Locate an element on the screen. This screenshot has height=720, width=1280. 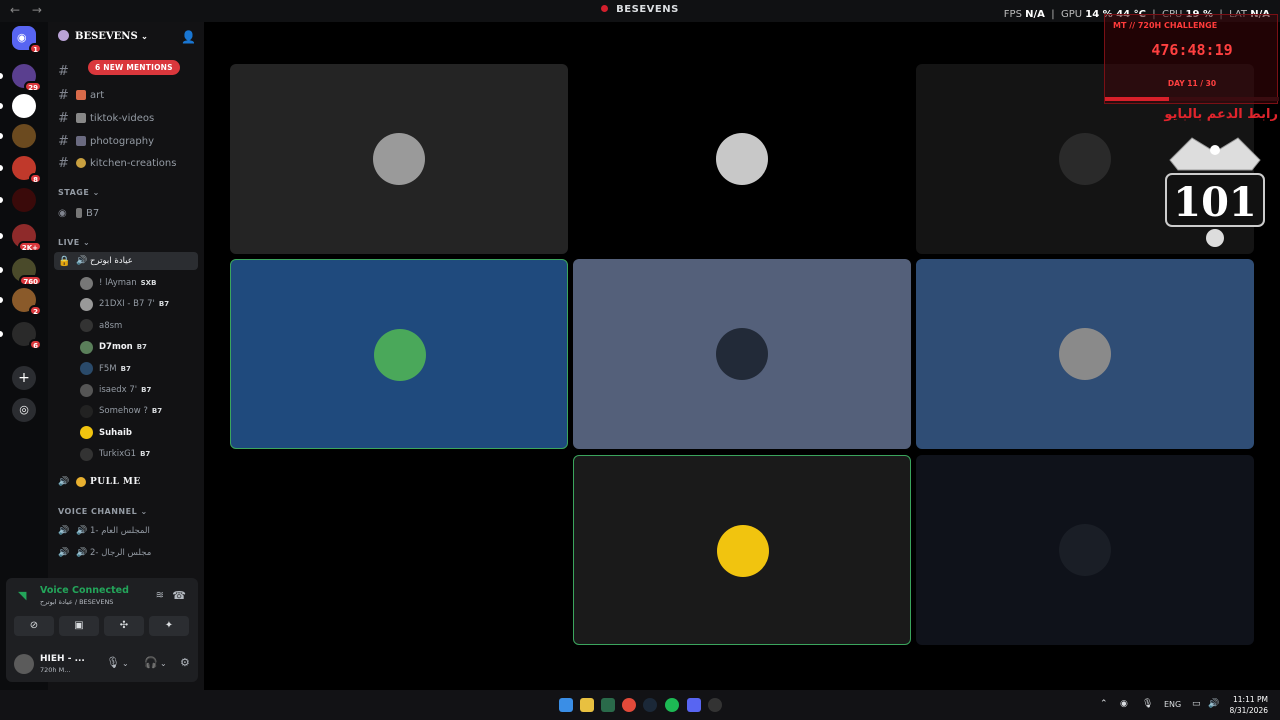
tray-app-icon: ◉ is located at coordinates (1124, 704).